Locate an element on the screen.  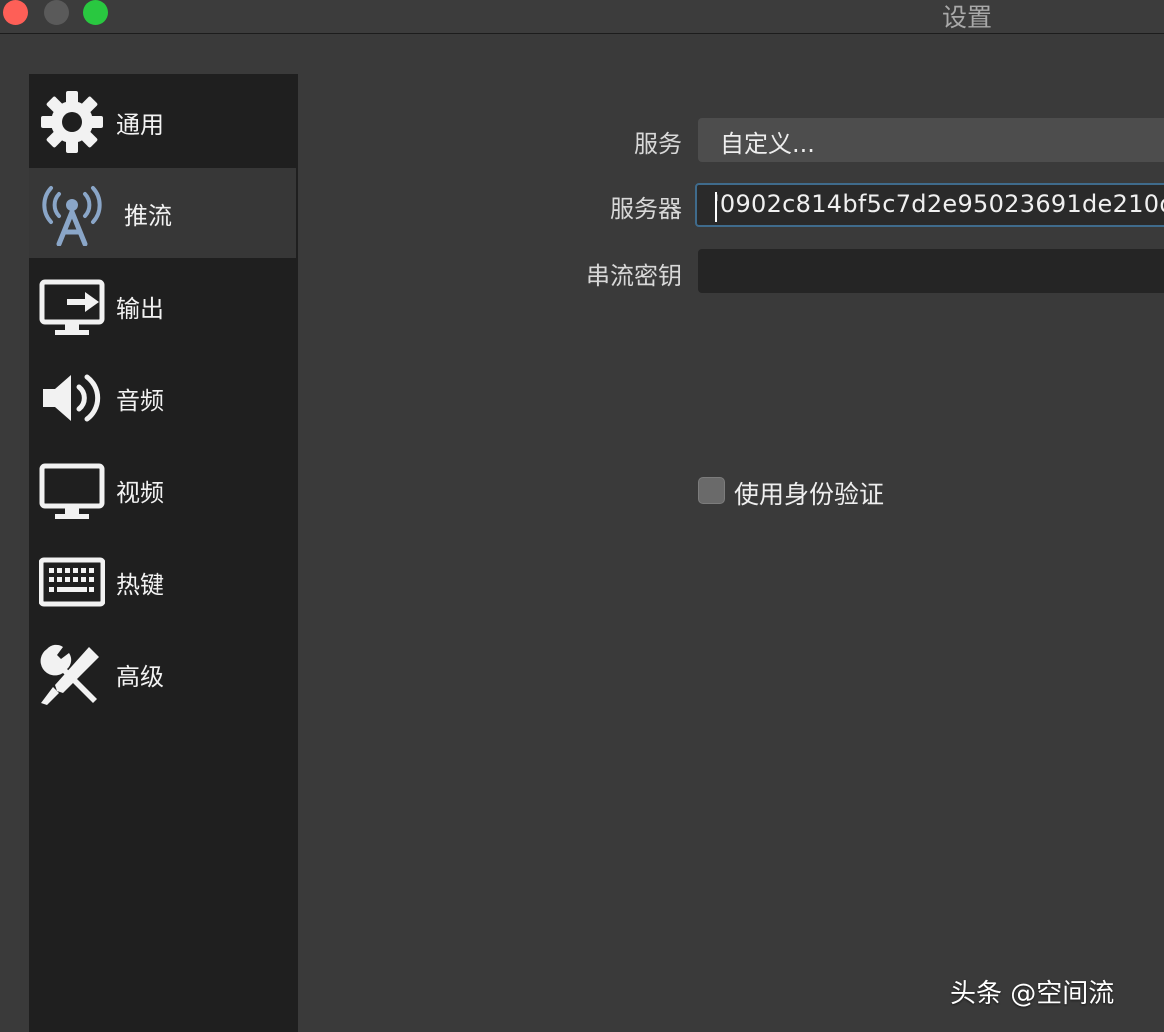
close-window-button is located at coordinates (15, 12).